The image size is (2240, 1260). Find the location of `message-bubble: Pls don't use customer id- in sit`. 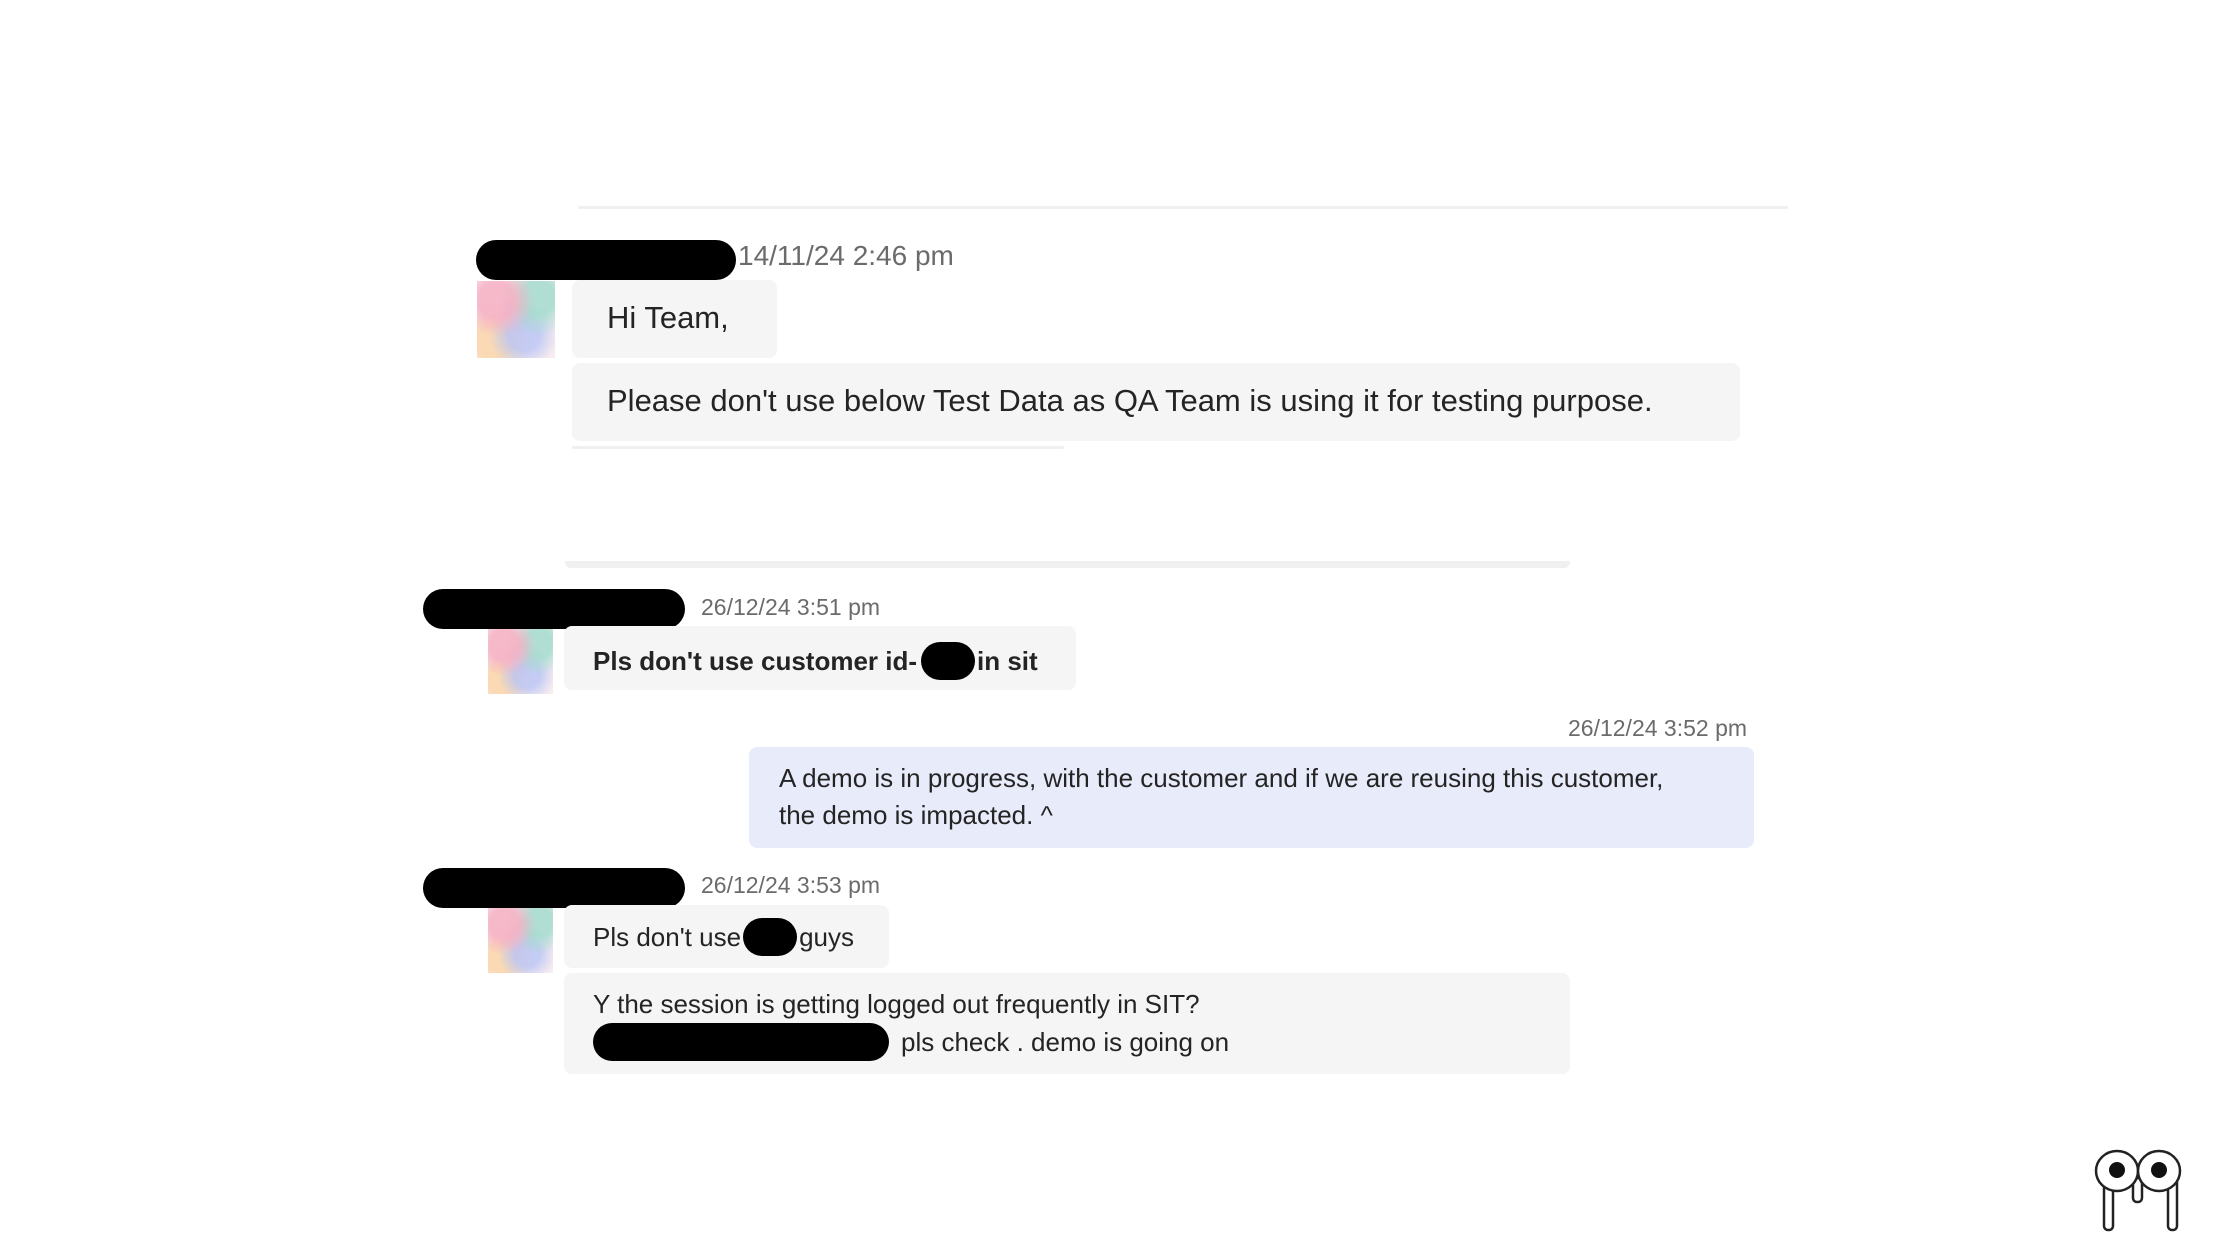

message-bubble: Pls don't use customer id- in sit is located at coordinates (820, 658).